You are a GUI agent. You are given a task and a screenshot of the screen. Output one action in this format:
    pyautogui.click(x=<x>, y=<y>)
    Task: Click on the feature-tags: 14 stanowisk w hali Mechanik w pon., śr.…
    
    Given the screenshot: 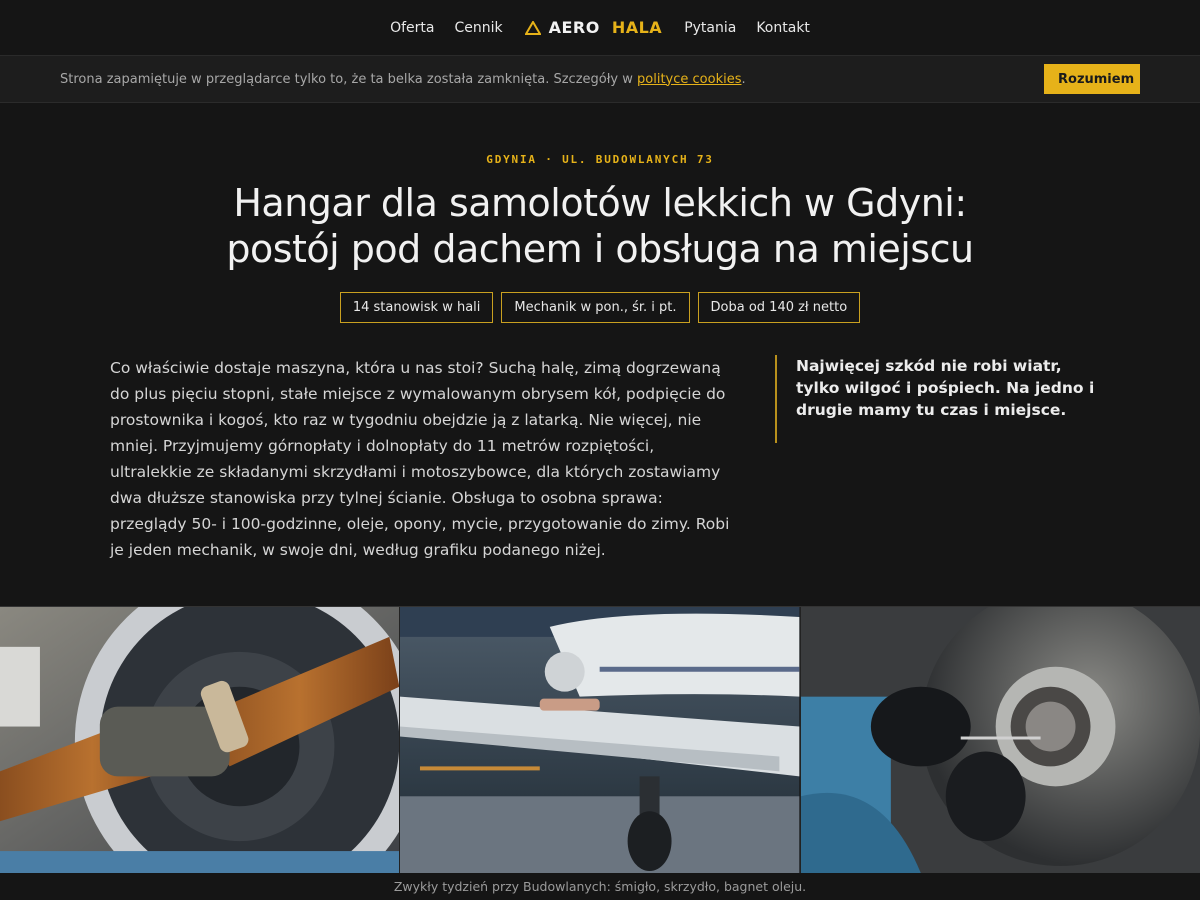 What is the action you would take?
    pyautogui.click(x=600, y=307)
    